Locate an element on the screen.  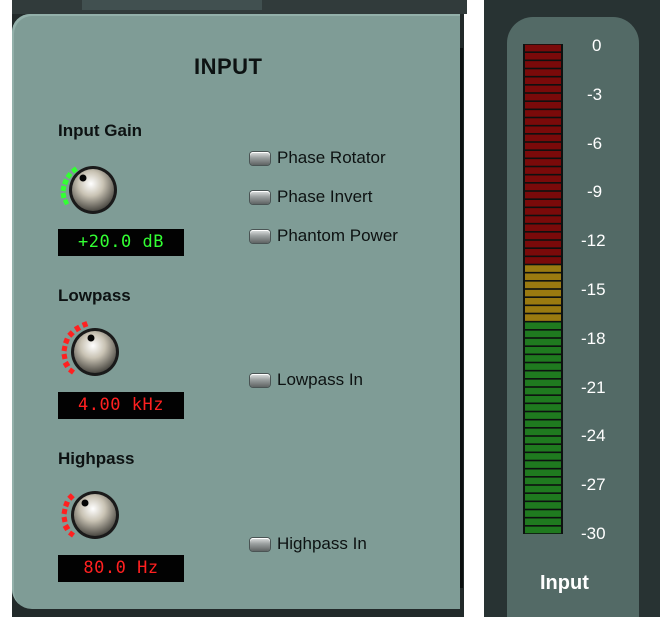
lowpass-in-led is located at coordinates (260, 380).